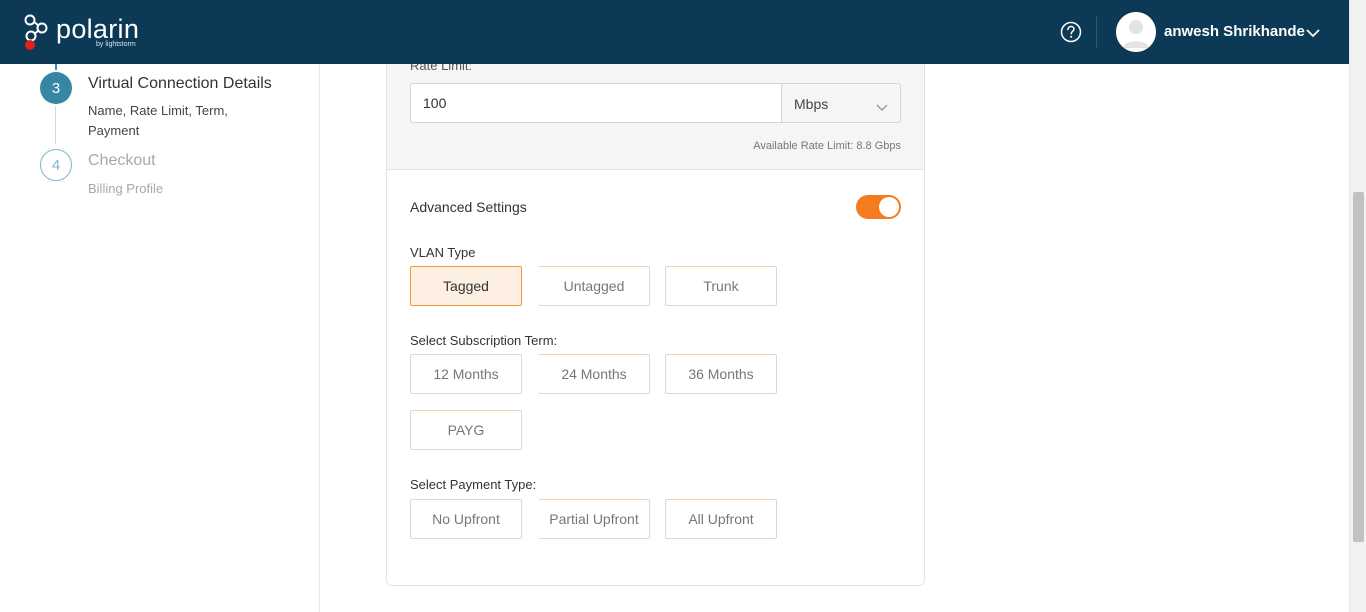 The image size is (1366, 612). I want to click on user-avatar, so click(1136, 32).